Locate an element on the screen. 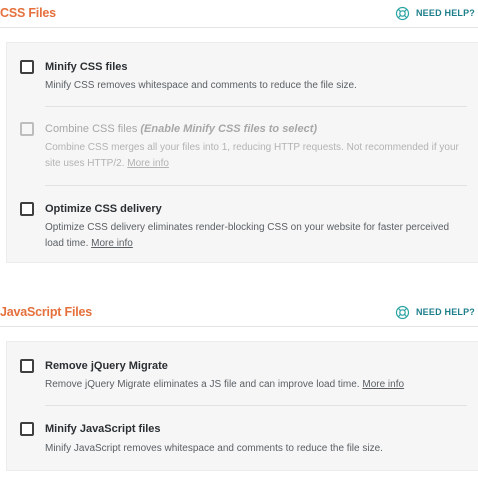 The height and width of the screenshot is (485, 478). css-files-title: CSS Files is located at coordinates (28, 13).